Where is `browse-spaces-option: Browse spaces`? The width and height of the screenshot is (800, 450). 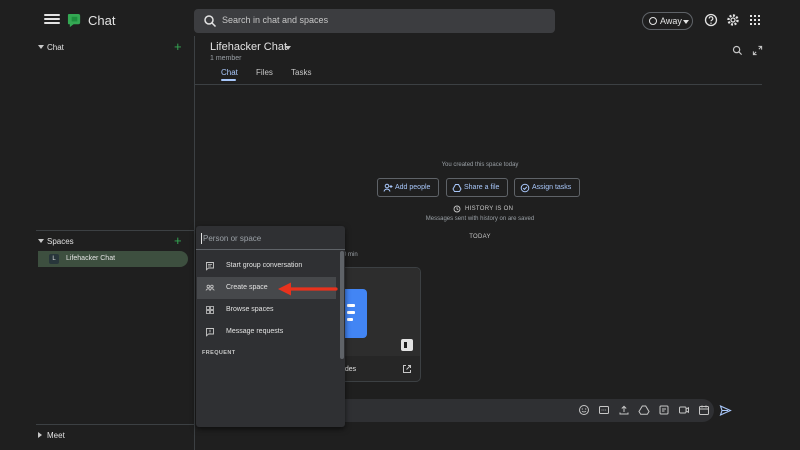 browse-spaces-option: Browse spaces is located at coordinates (266, 310).